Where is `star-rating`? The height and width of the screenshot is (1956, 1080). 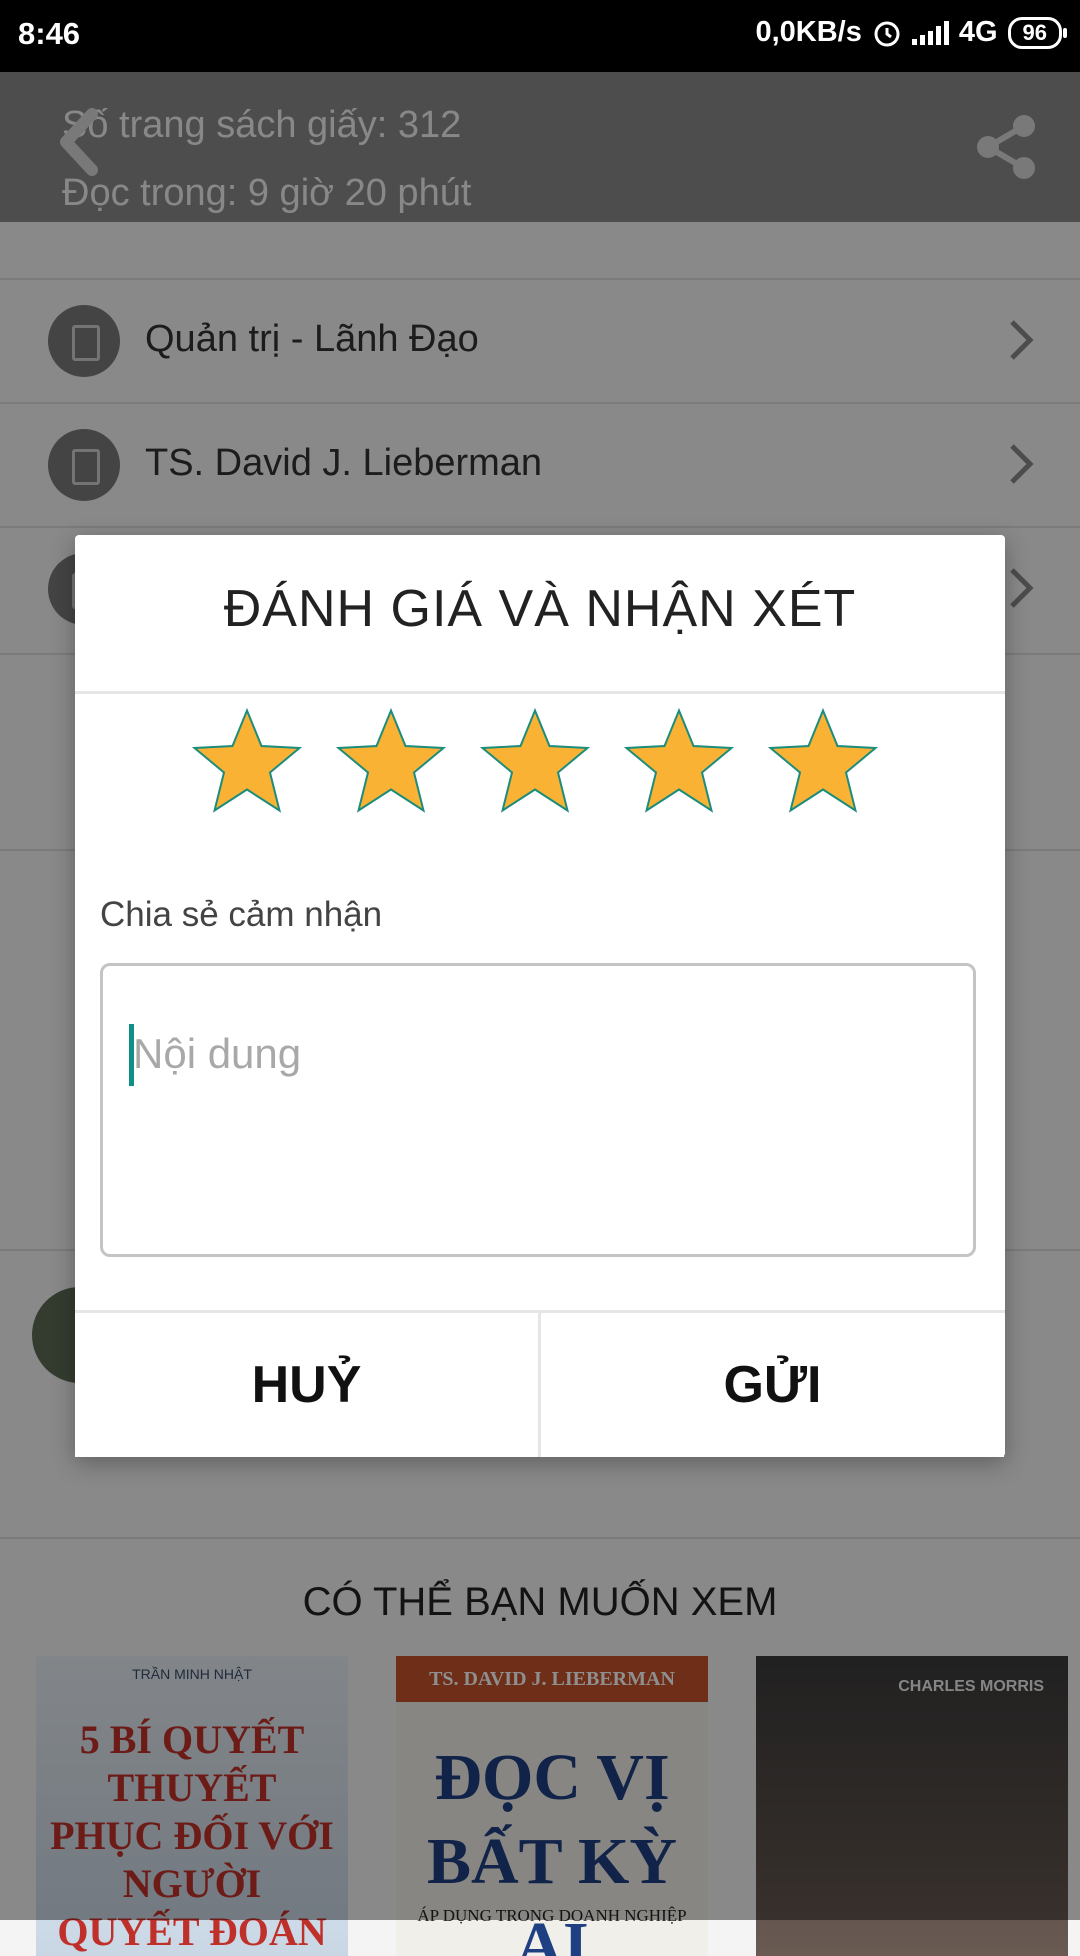
star-rating is located at coordinates (535, 763).